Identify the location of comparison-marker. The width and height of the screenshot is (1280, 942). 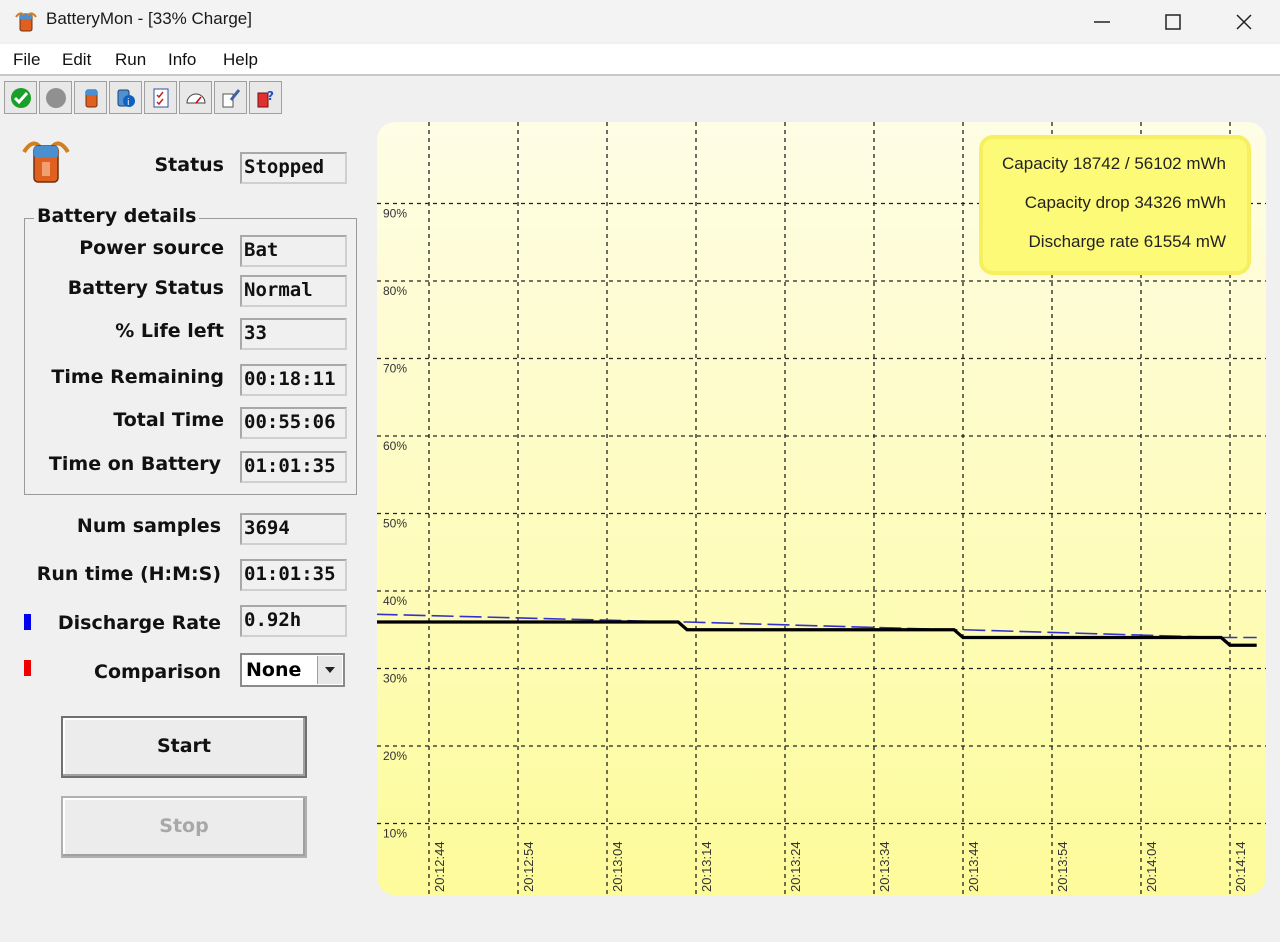
(27, 668).